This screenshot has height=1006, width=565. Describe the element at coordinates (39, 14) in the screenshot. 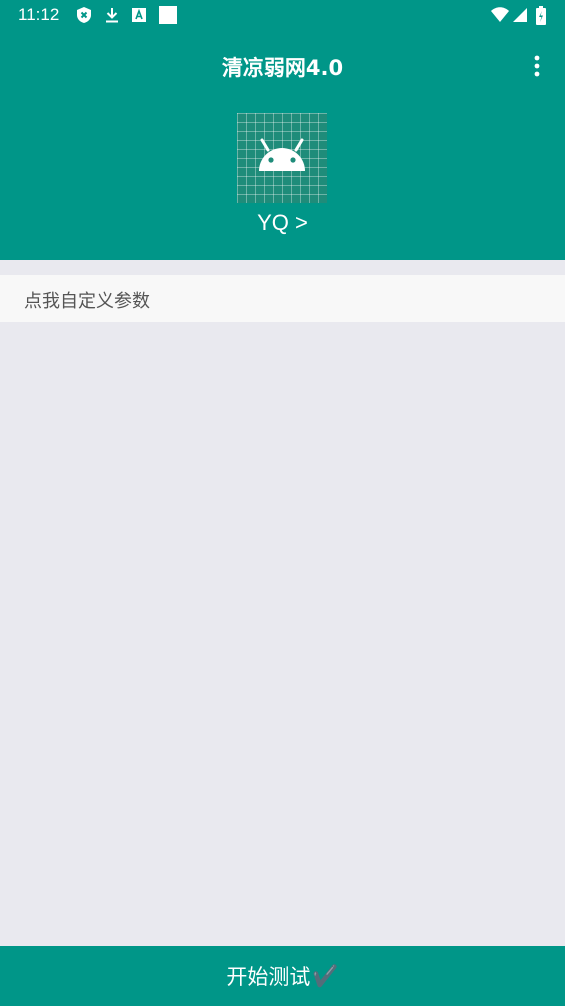

I see `status-time: 11:12` at that location.